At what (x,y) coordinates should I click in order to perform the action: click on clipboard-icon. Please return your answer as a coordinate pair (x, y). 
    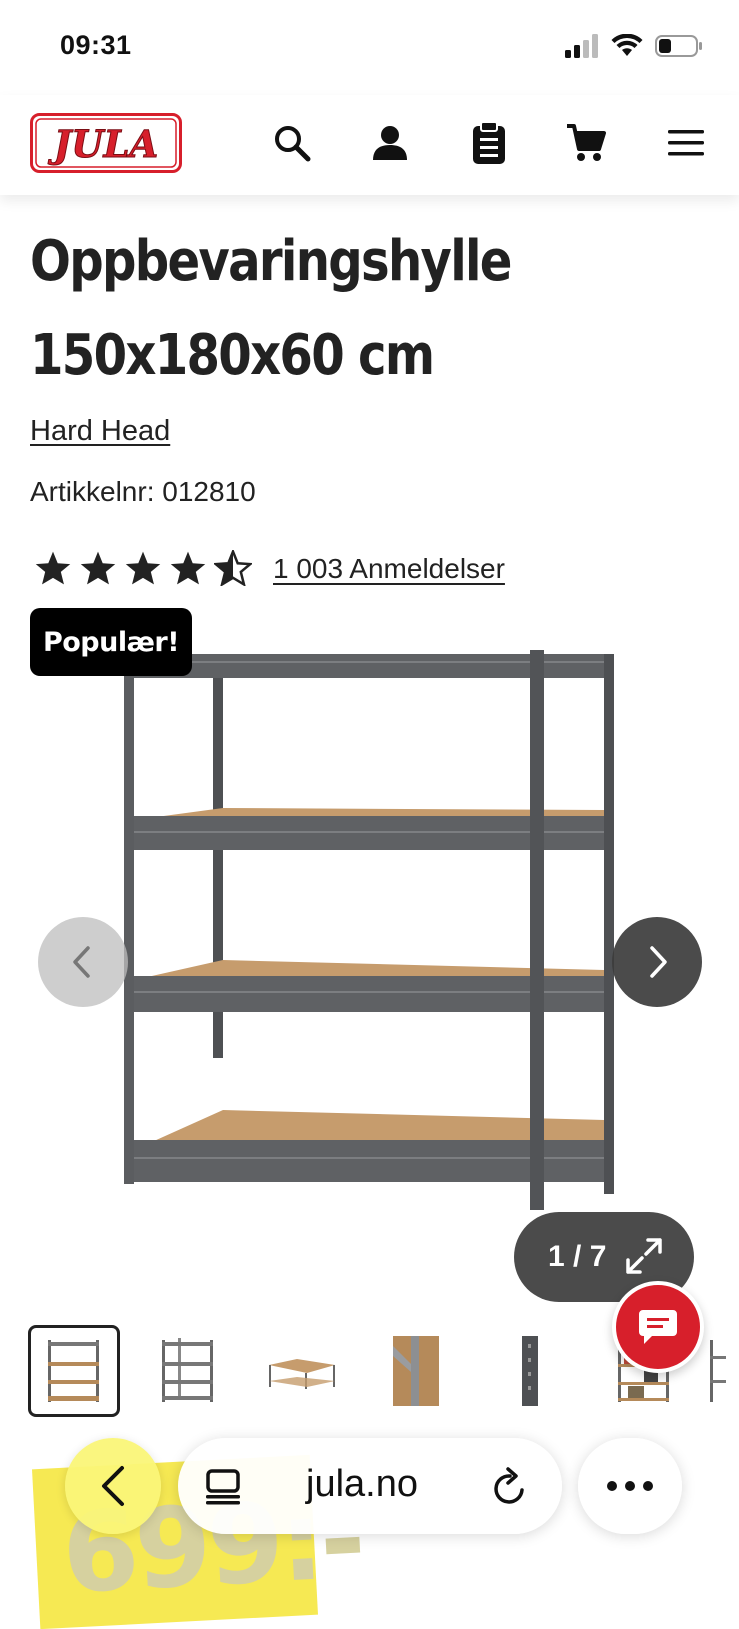
    Looking at the image, I should click on (489, 143).